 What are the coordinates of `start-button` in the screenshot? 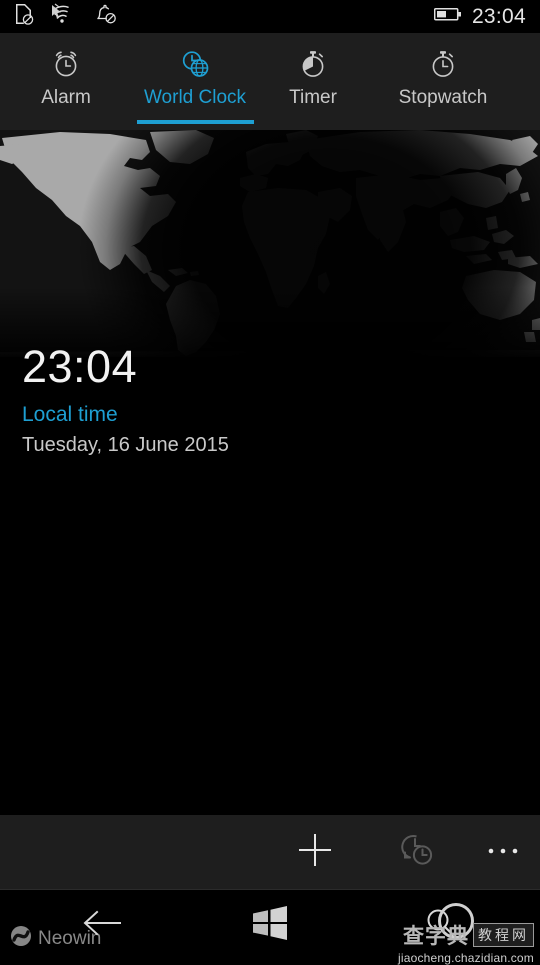 It's located at (270, 925).